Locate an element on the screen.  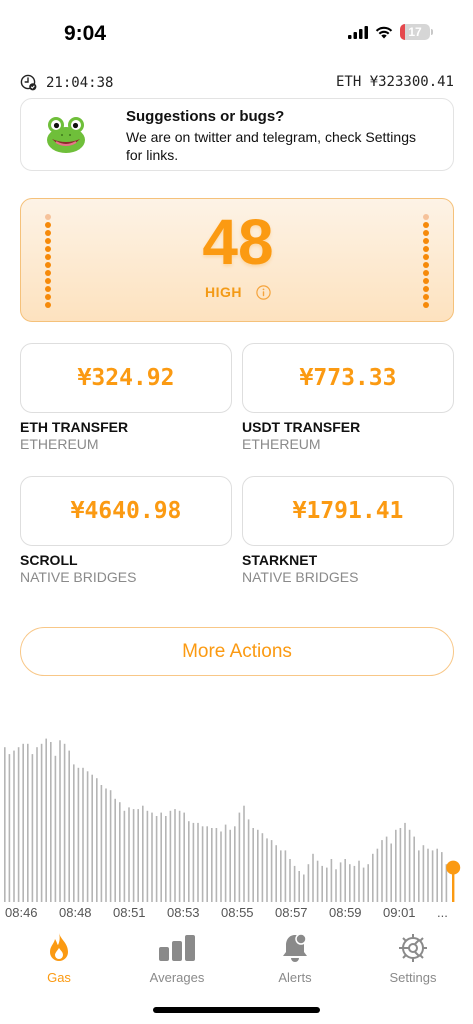
tile-price: ¥773.33 is located at coordinates (348, 378).